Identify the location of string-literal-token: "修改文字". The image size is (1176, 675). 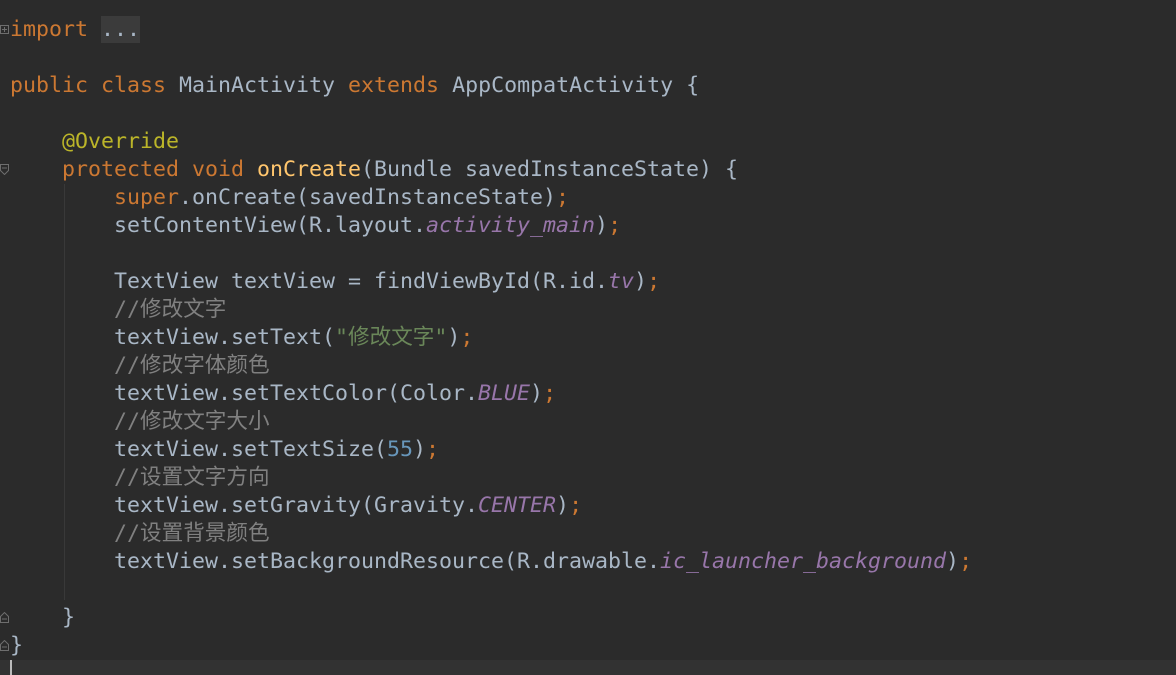
(391, 337).